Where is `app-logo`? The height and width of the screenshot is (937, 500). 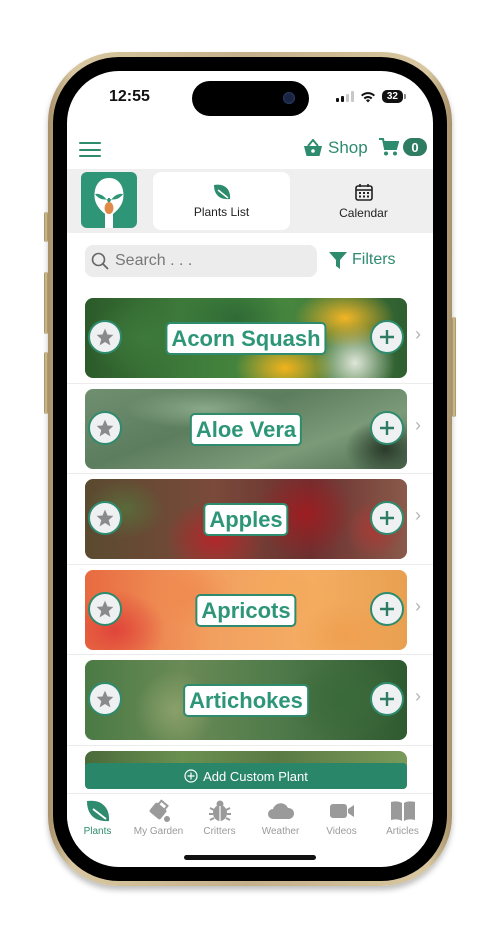
app-logo is located at coordinates (109, 200).